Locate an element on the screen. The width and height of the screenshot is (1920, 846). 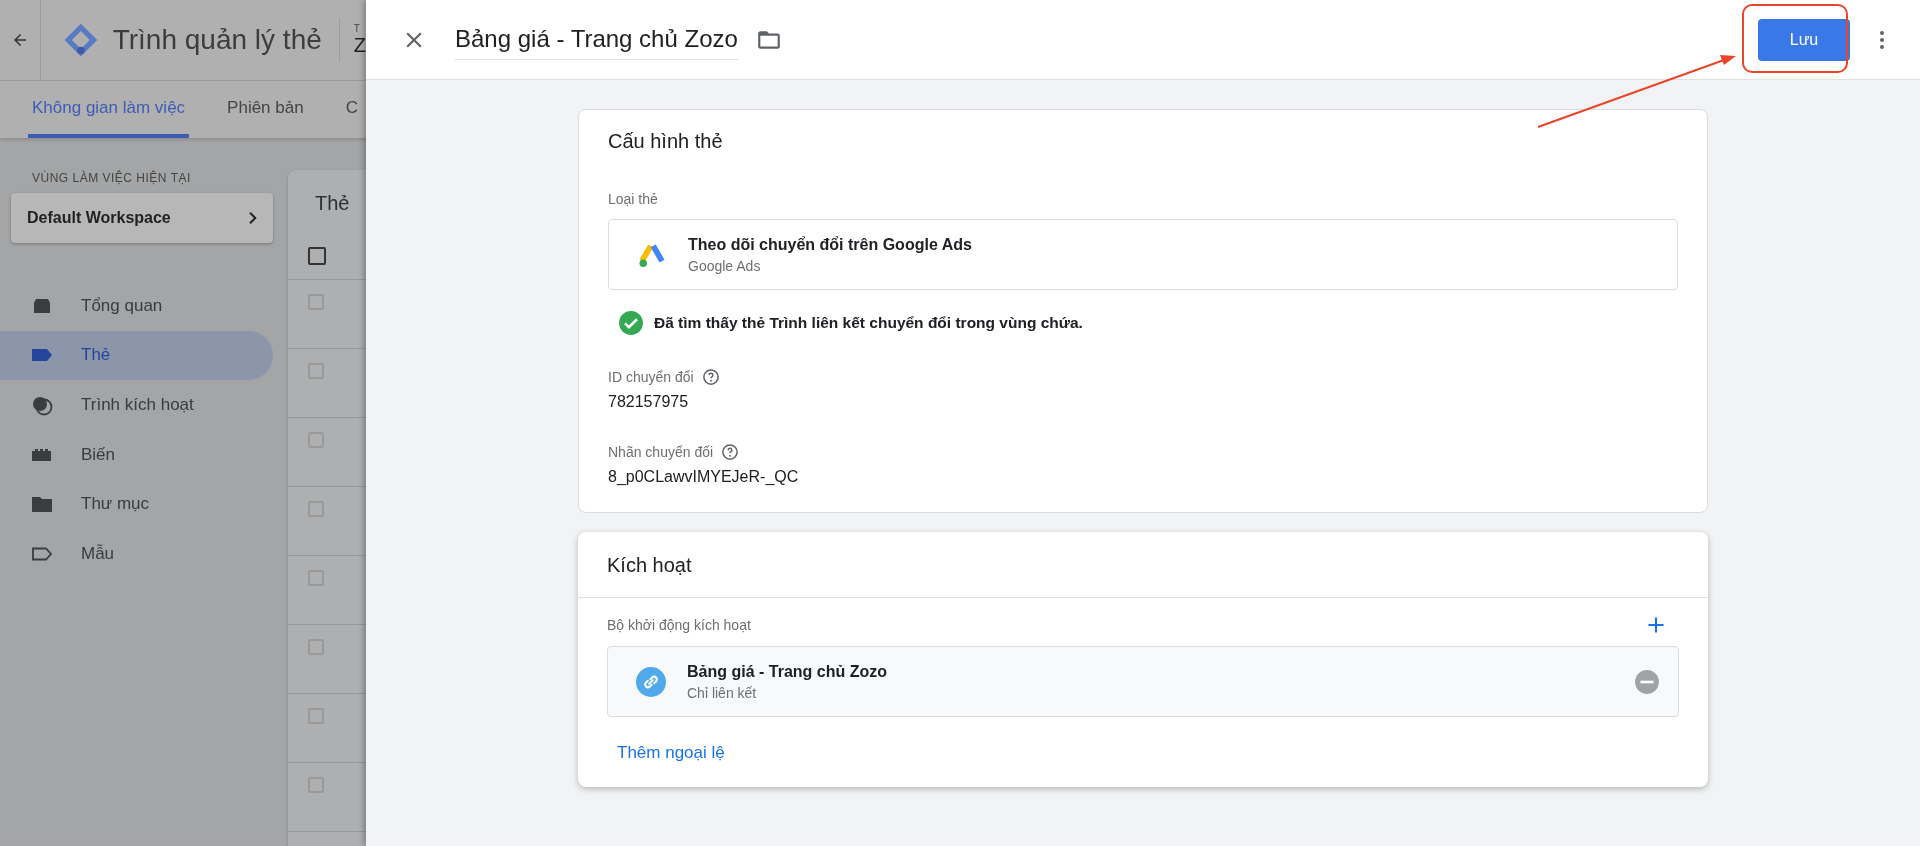
nav-tab: Không gian làm việc is located at coordinates (109, 109).